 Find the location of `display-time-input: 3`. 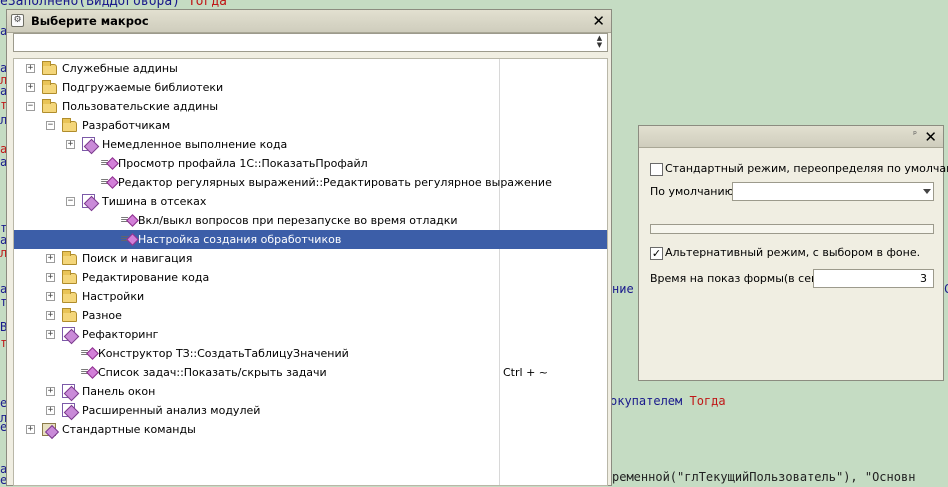

display-time-input: 3 is located at coordinates (873, 278).